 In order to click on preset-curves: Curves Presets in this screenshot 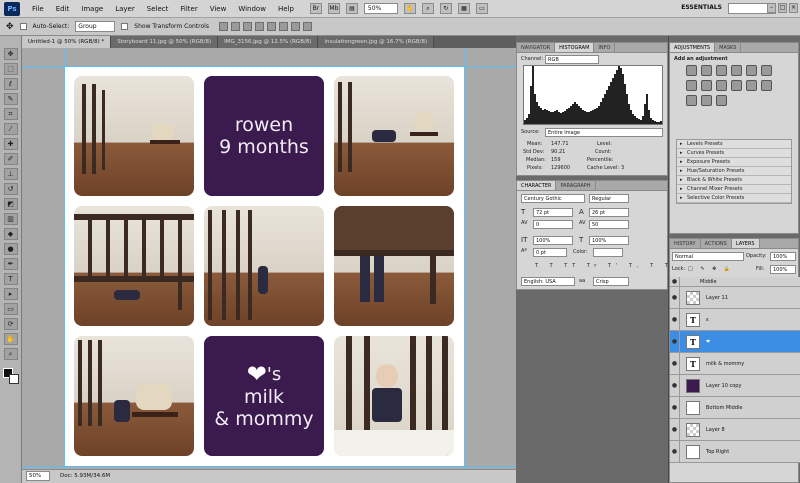, I will do `click(734, 153)`.